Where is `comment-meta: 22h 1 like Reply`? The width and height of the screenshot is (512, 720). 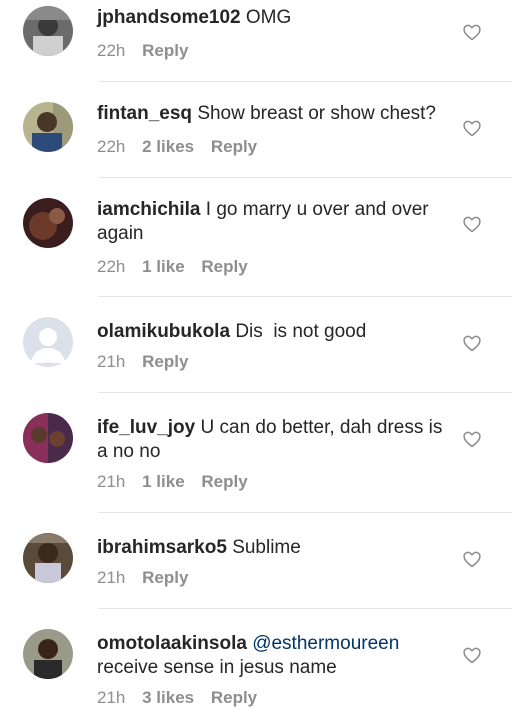
comment-meta: 22h 1 like Reply is located at coordinates (178, 267).